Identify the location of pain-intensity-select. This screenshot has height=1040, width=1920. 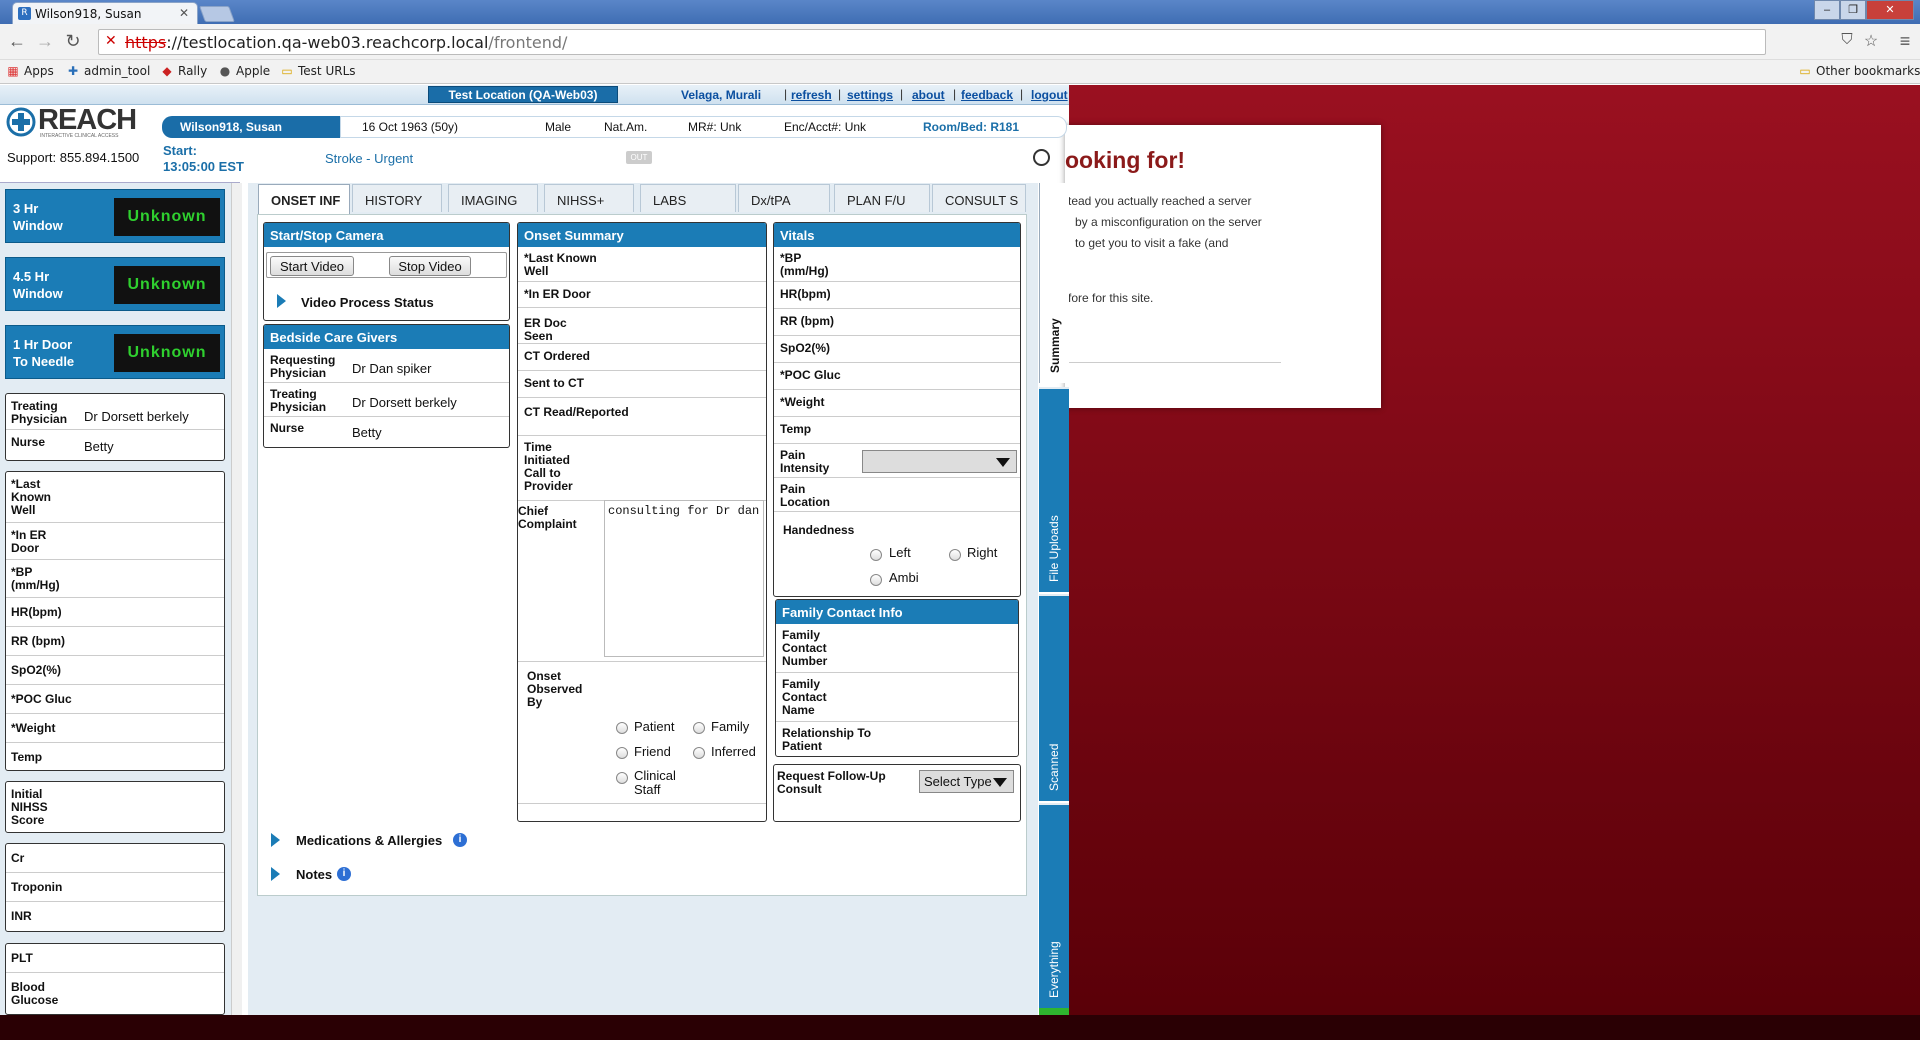
(939, 461).